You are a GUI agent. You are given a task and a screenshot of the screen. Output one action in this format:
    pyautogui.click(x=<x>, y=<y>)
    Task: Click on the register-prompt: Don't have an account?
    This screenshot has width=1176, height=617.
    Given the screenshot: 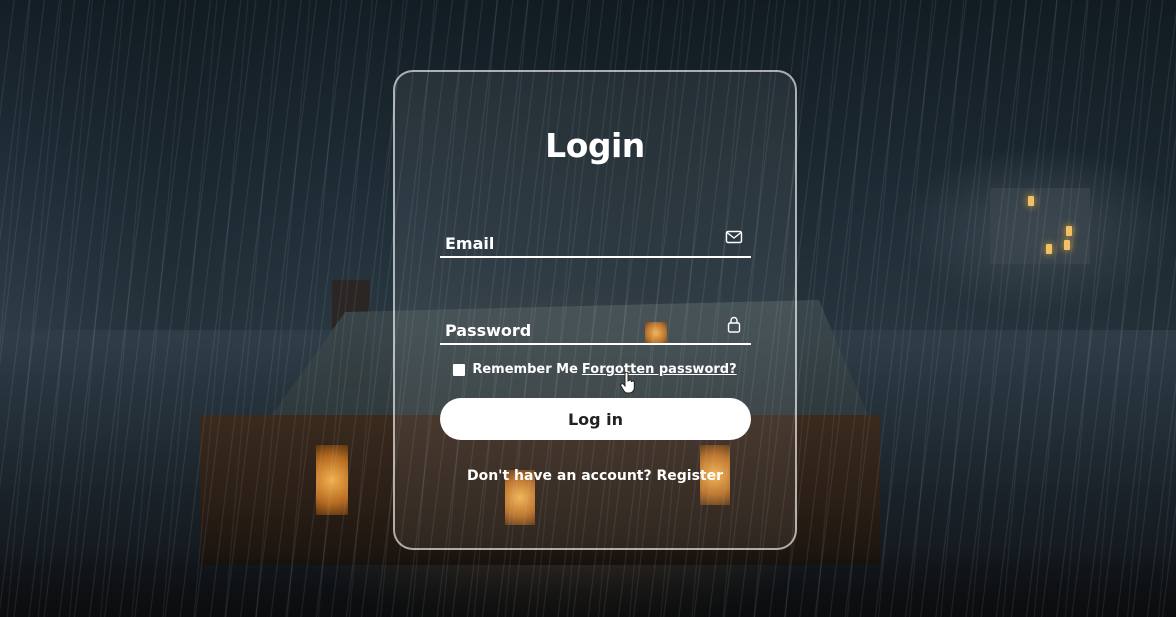 What is the action you would take?
    pyautogui.click(x=559, y=476)
    